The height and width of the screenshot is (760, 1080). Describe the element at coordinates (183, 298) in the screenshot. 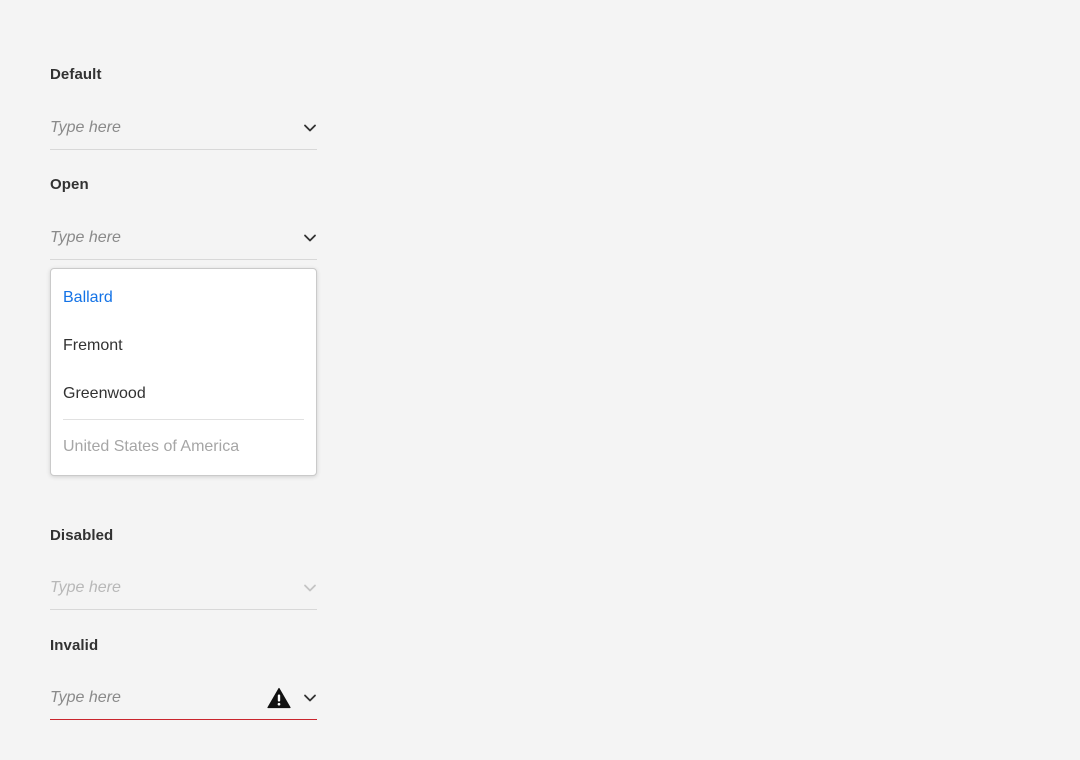

I see `menu-item-ballard: Ballard` at that location.